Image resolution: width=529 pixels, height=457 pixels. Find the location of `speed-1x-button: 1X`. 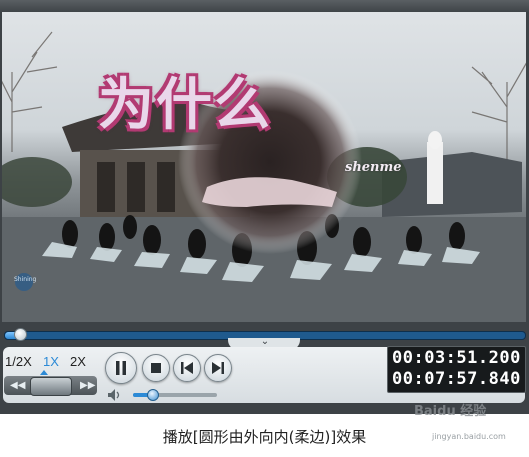

speed-1x-button: 1X is located at coordinates (51, 361).